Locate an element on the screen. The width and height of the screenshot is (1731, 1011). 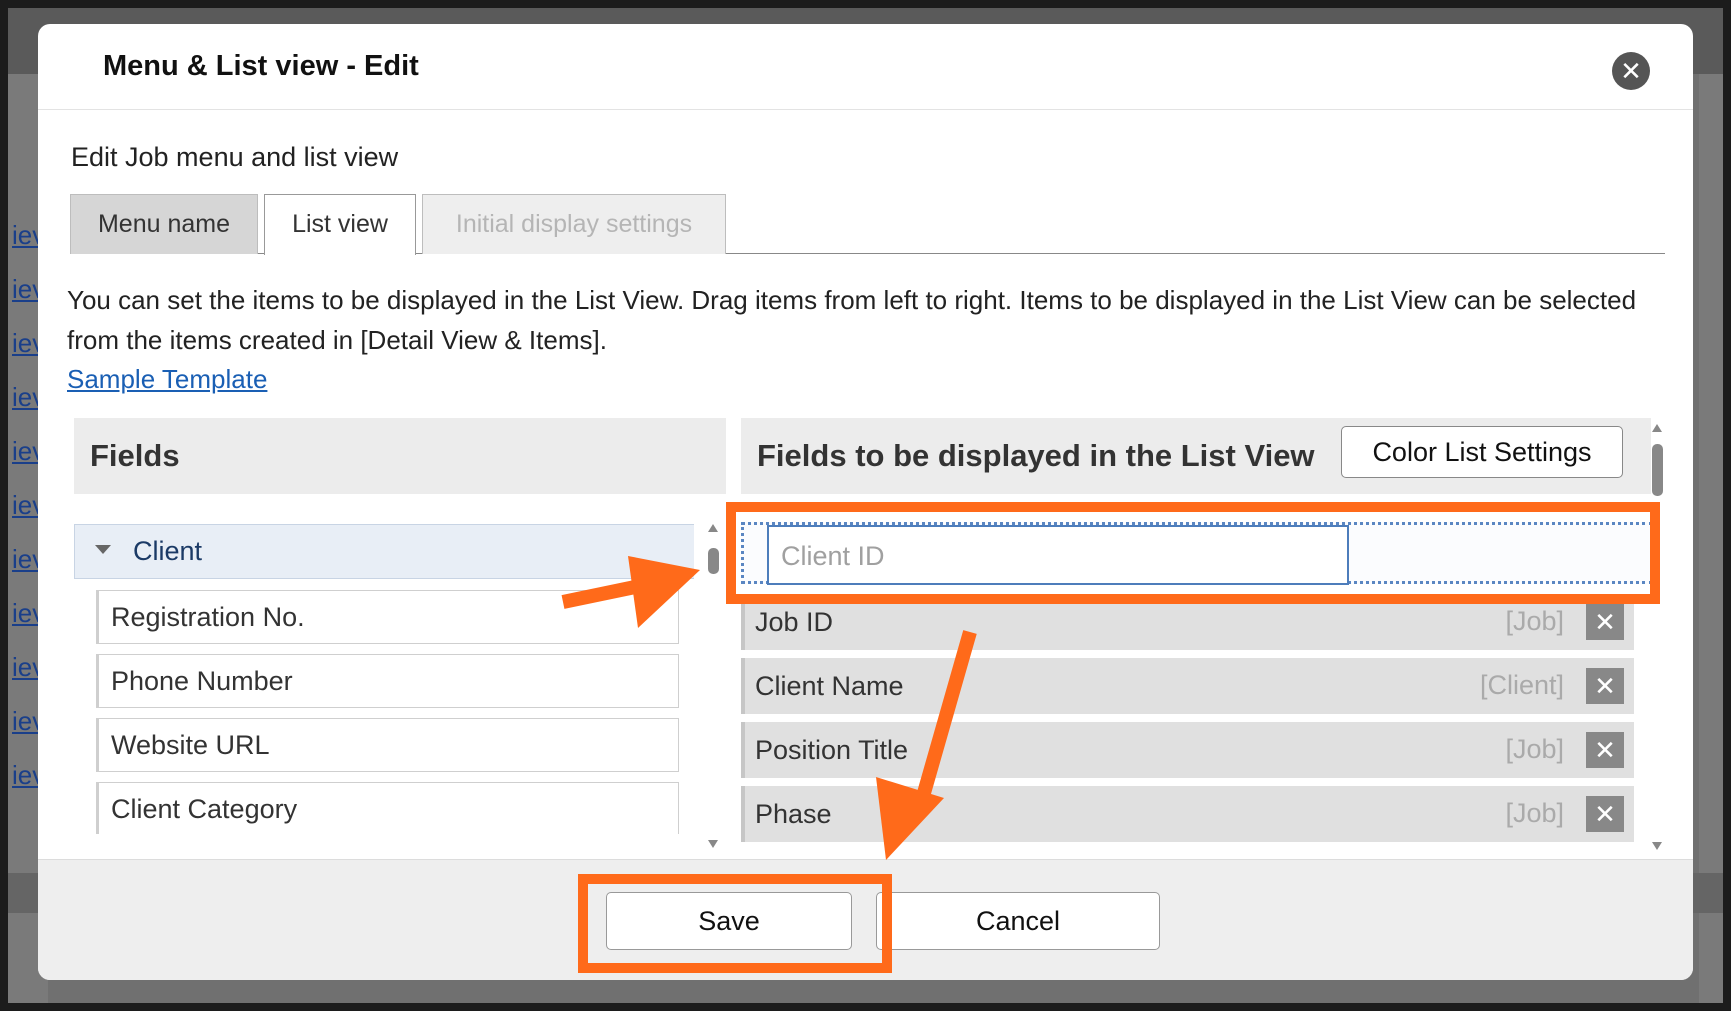
sample-template-link: Sample Template is located at coordinates (167, 379).